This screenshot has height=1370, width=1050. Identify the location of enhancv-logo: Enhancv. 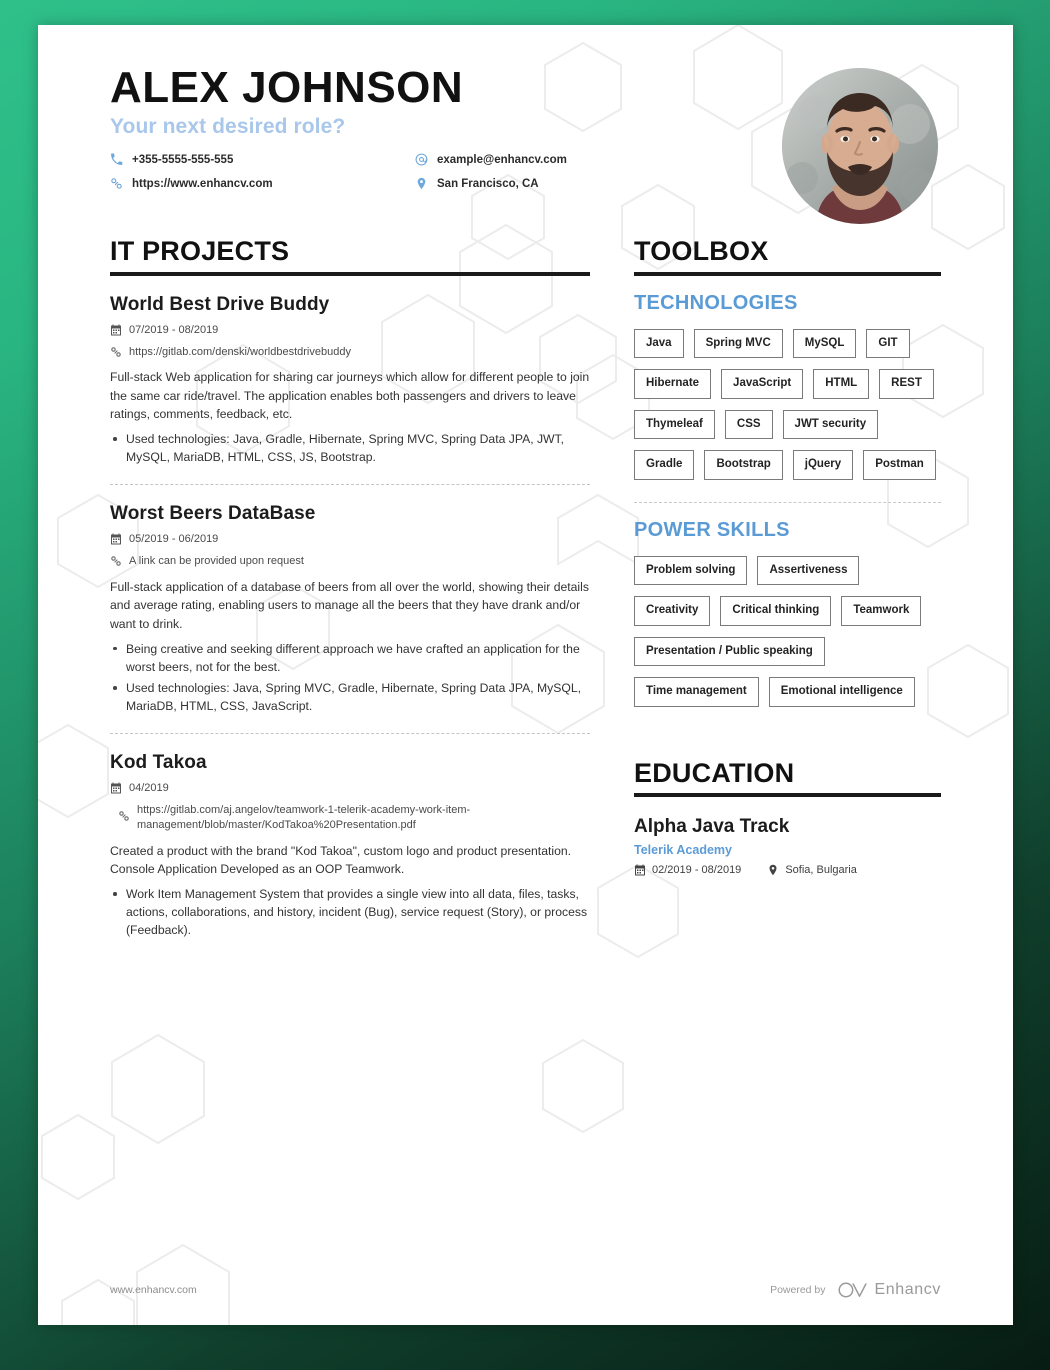
(889, 1290).